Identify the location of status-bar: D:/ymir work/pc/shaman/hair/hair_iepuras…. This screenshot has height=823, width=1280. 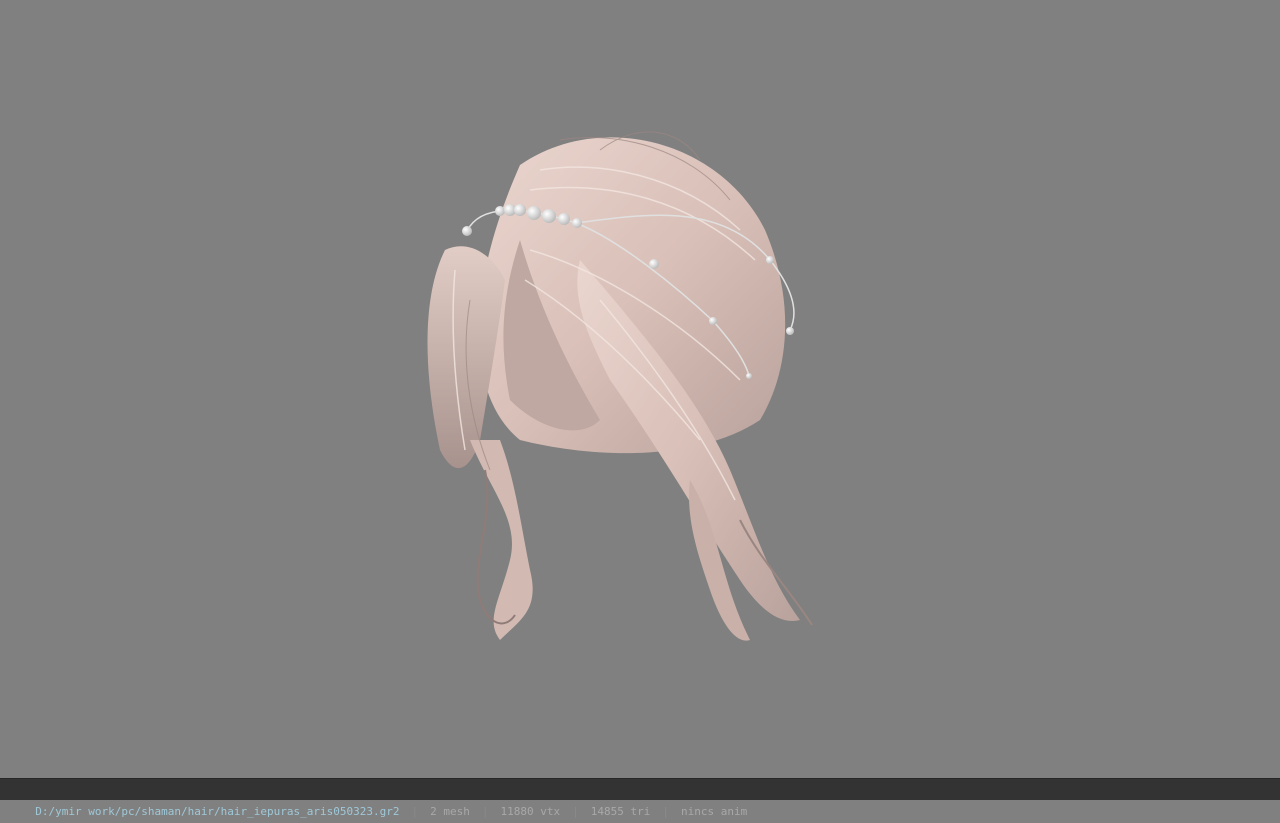
(640, 798).